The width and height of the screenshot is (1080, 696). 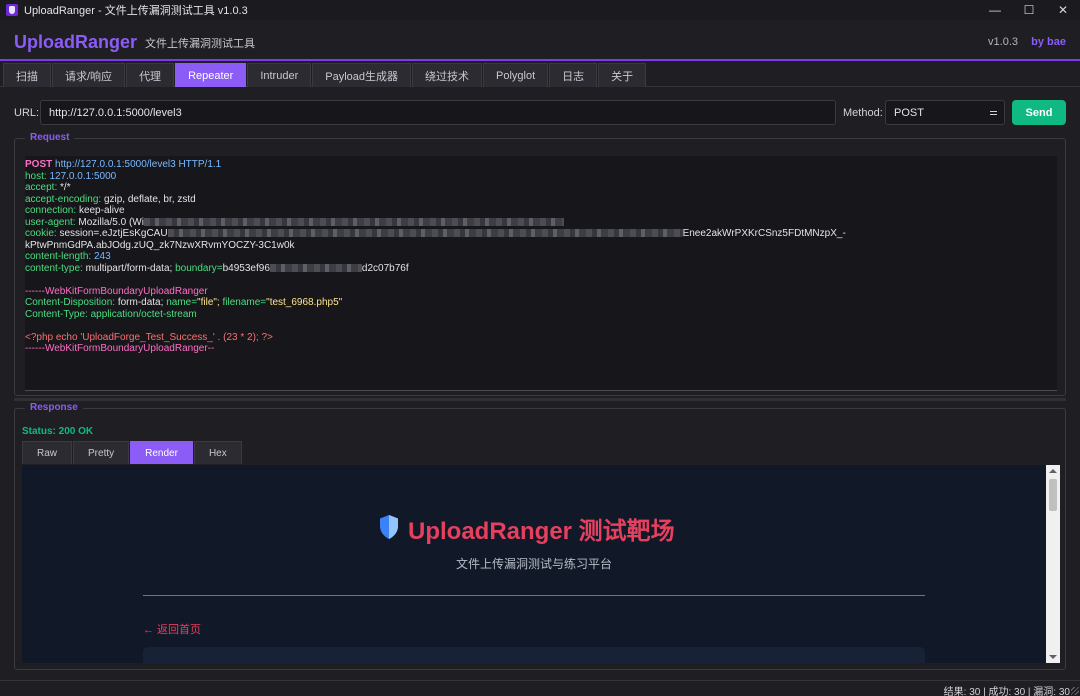 I want to click on header-name: Content-Disposition:, so click(x=70, y=302).